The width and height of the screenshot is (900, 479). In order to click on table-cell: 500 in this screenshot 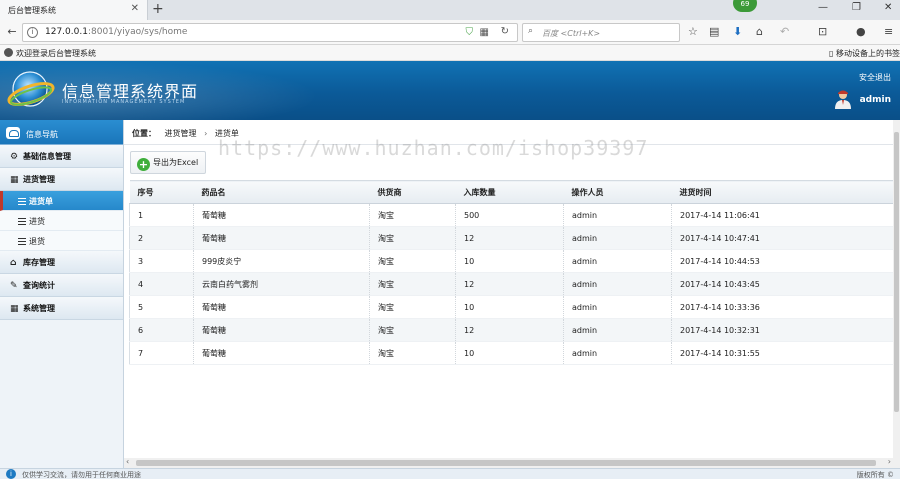, I will do `click(509, 215)`.